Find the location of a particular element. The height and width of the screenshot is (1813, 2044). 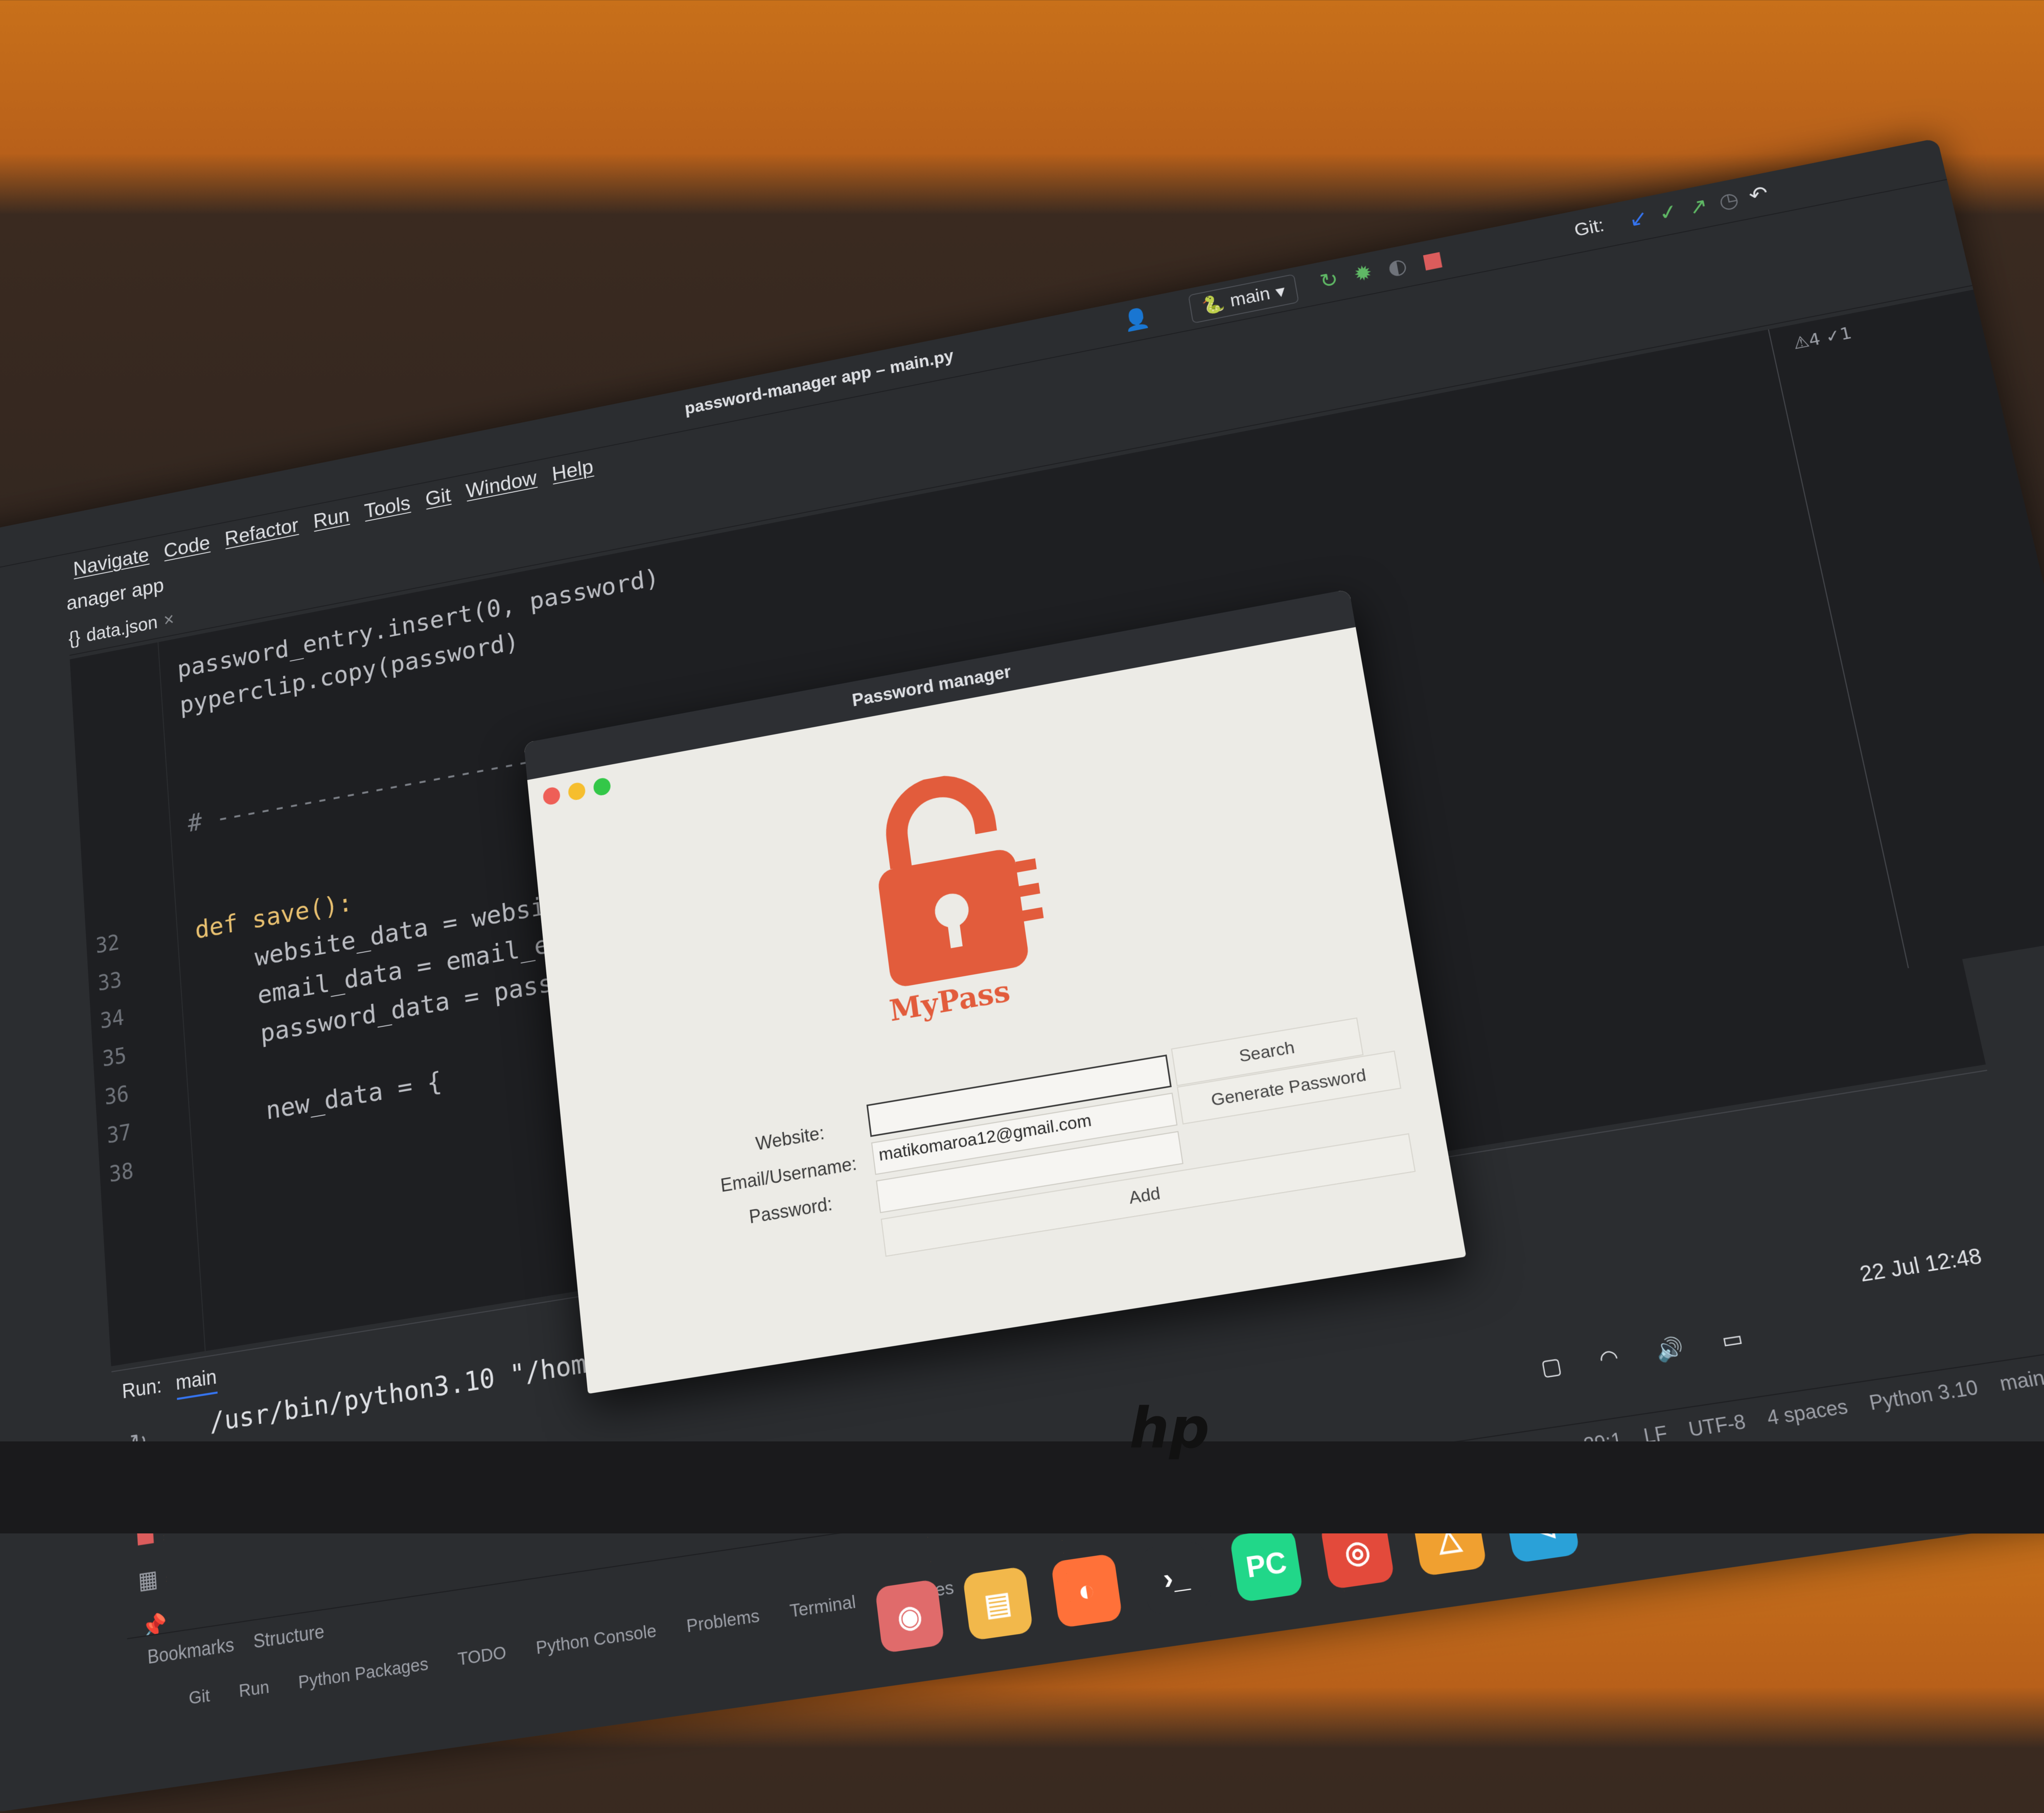

menu-run: Run is located at coordinates (332, 518).